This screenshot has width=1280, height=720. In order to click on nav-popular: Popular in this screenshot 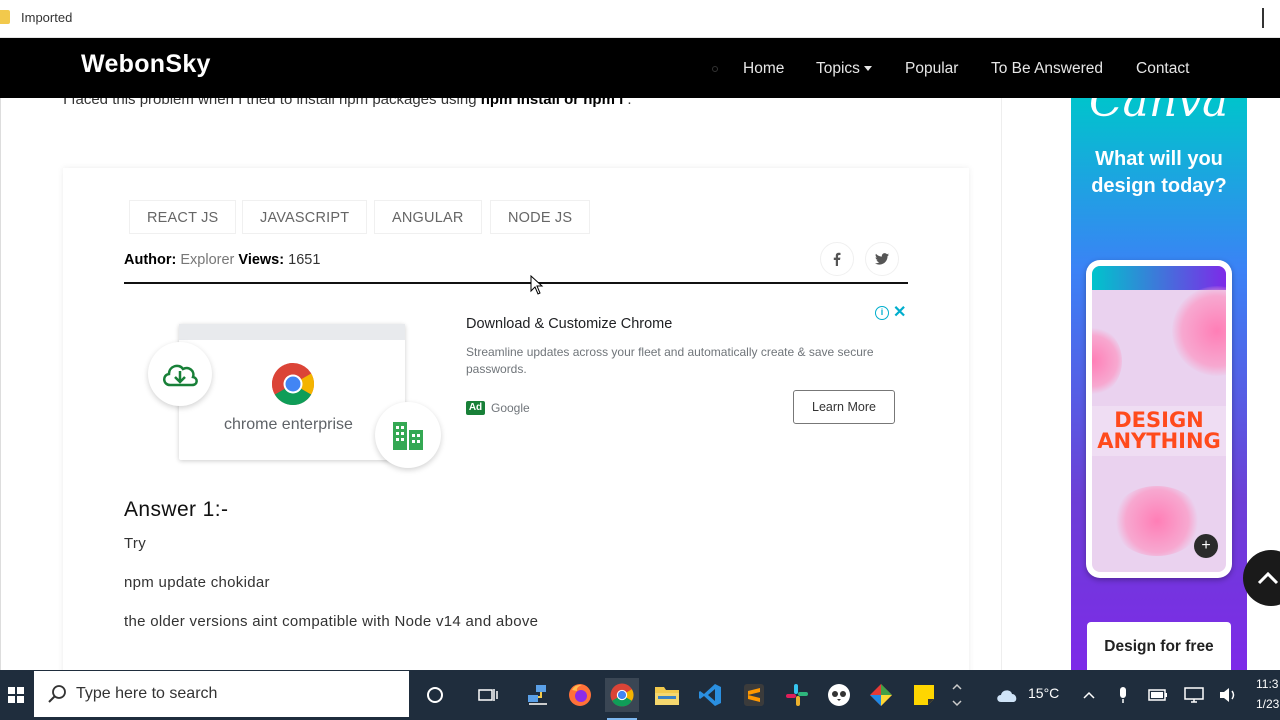, I will do `click(931, 69)`.